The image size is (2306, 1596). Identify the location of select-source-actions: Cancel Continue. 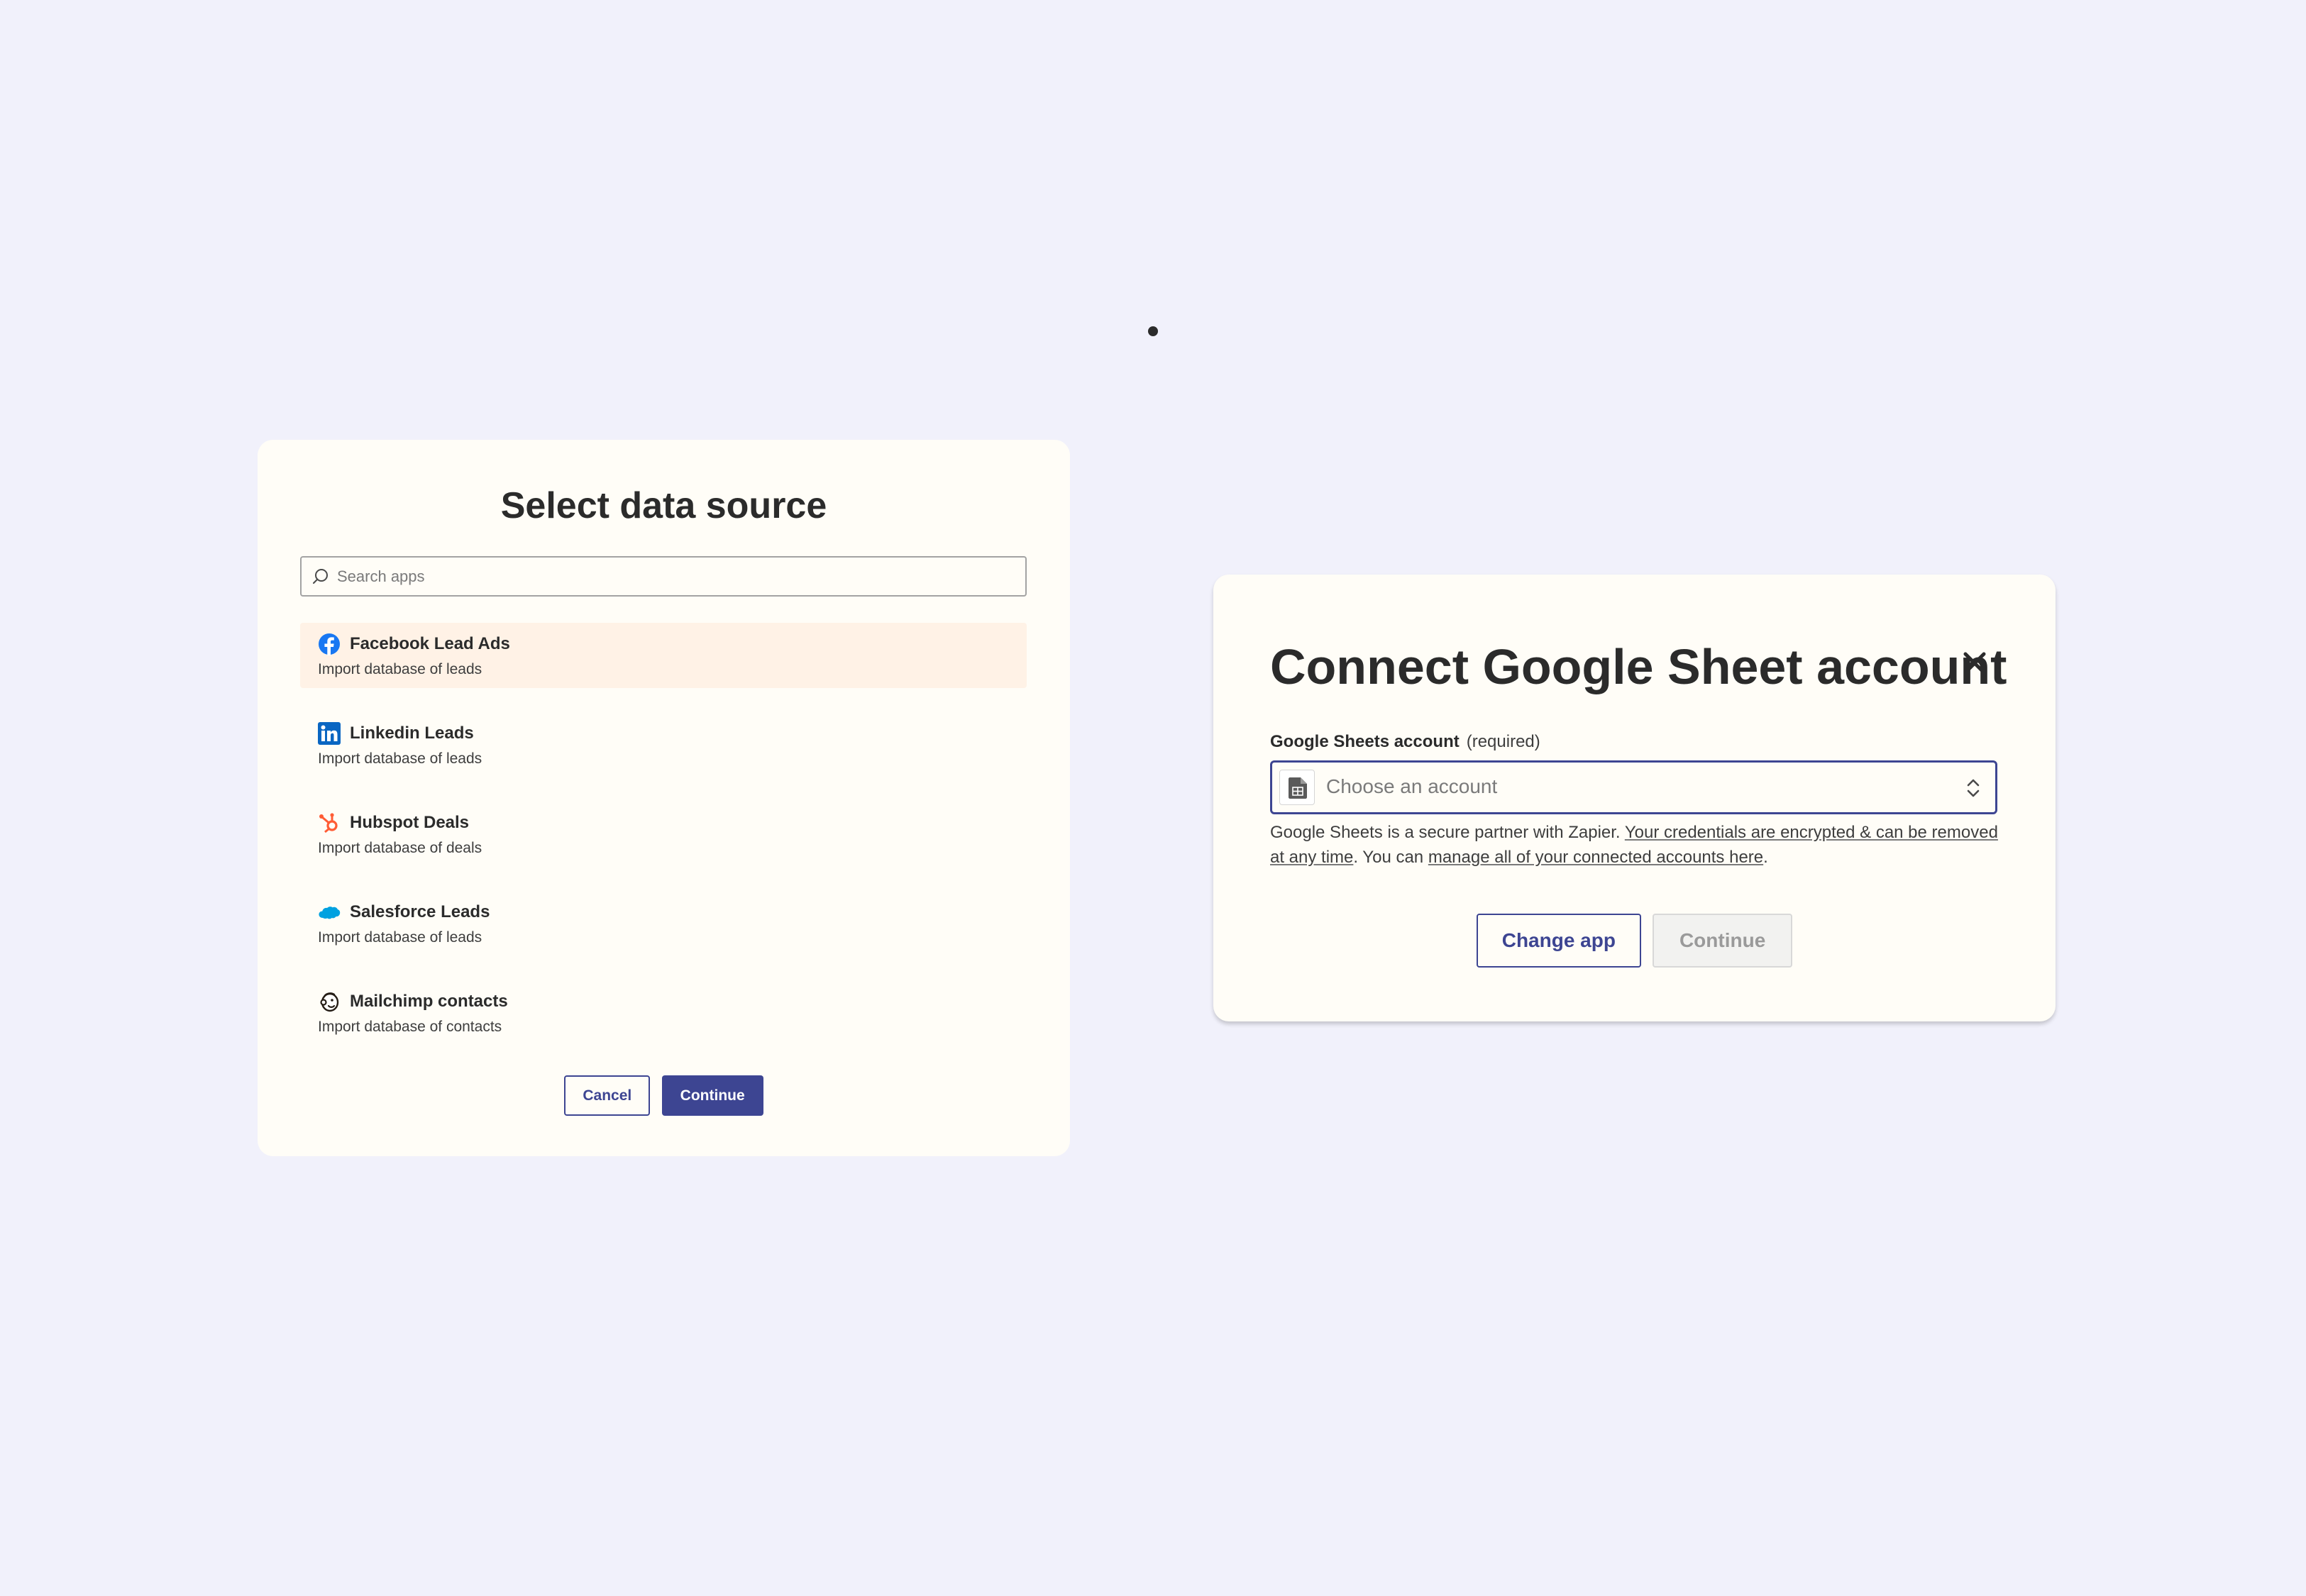
(664, 1095).